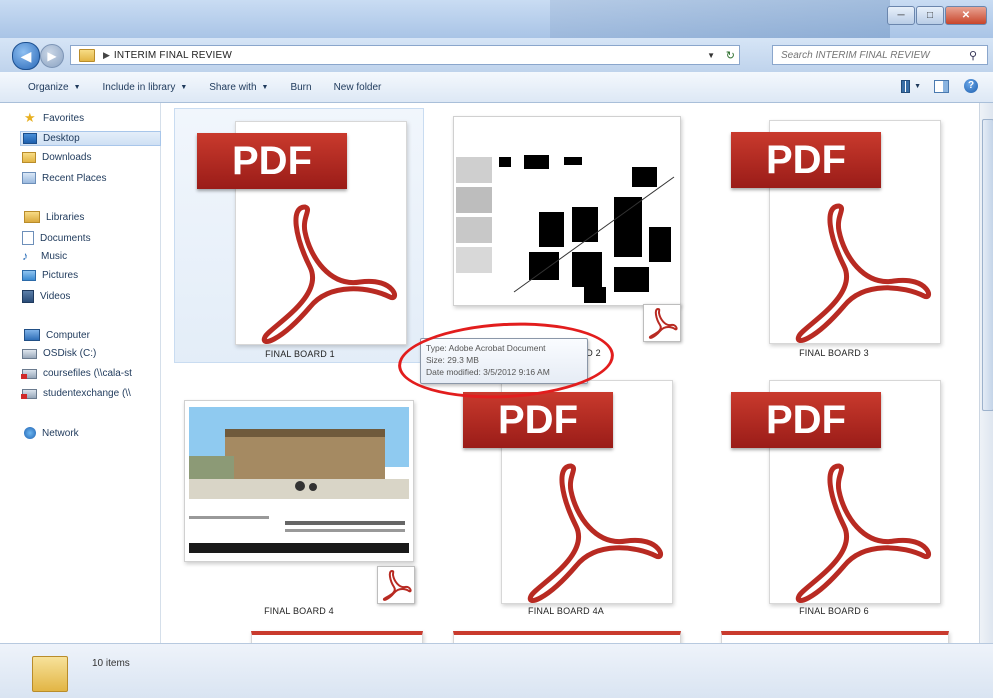  I want to click on minimize-button: ─, so click(901, 15).